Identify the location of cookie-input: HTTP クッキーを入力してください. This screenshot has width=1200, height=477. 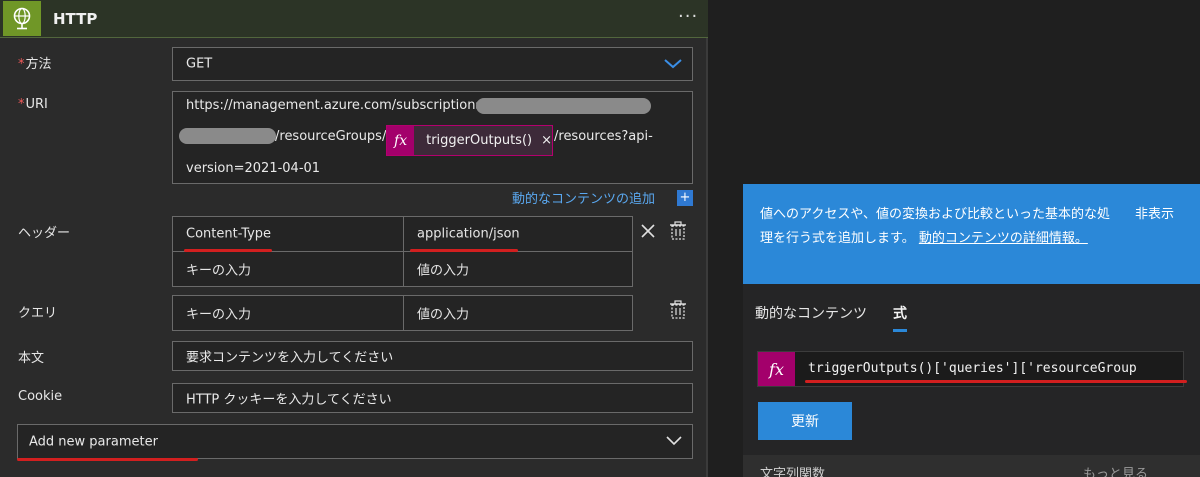
(432, 398).